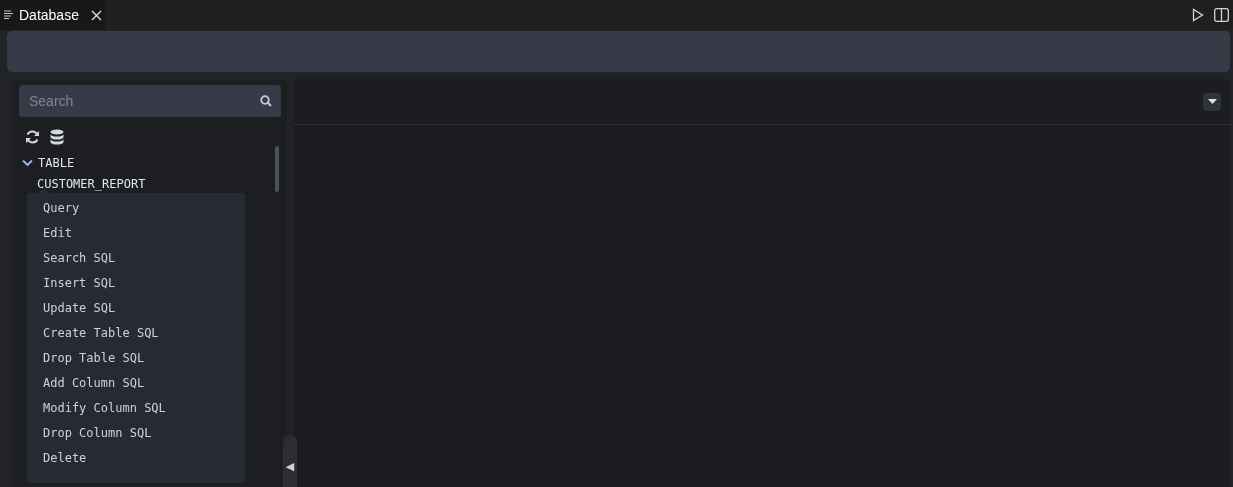 The width and height of the screenshot is (1233, 487). Describe the element at coordinates (136, 233) in the screenshot. I see `menu-item: Edit` at that location.